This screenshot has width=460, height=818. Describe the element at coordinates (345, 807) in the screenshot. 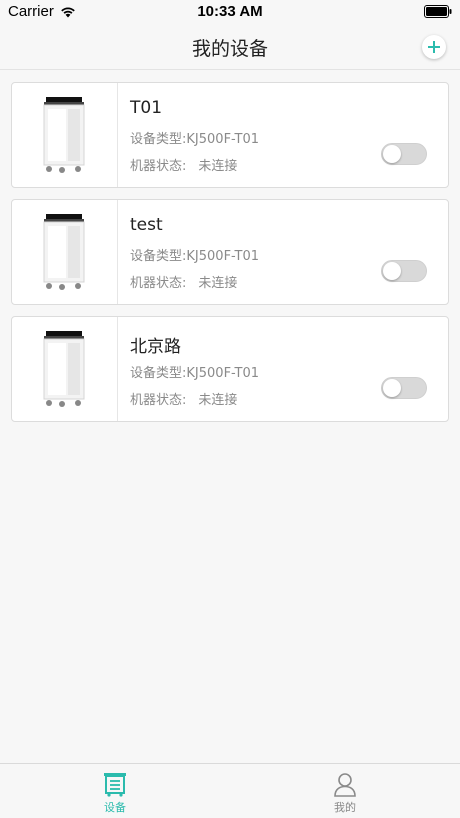

I see `tab-profile-label: 我的` at that location.